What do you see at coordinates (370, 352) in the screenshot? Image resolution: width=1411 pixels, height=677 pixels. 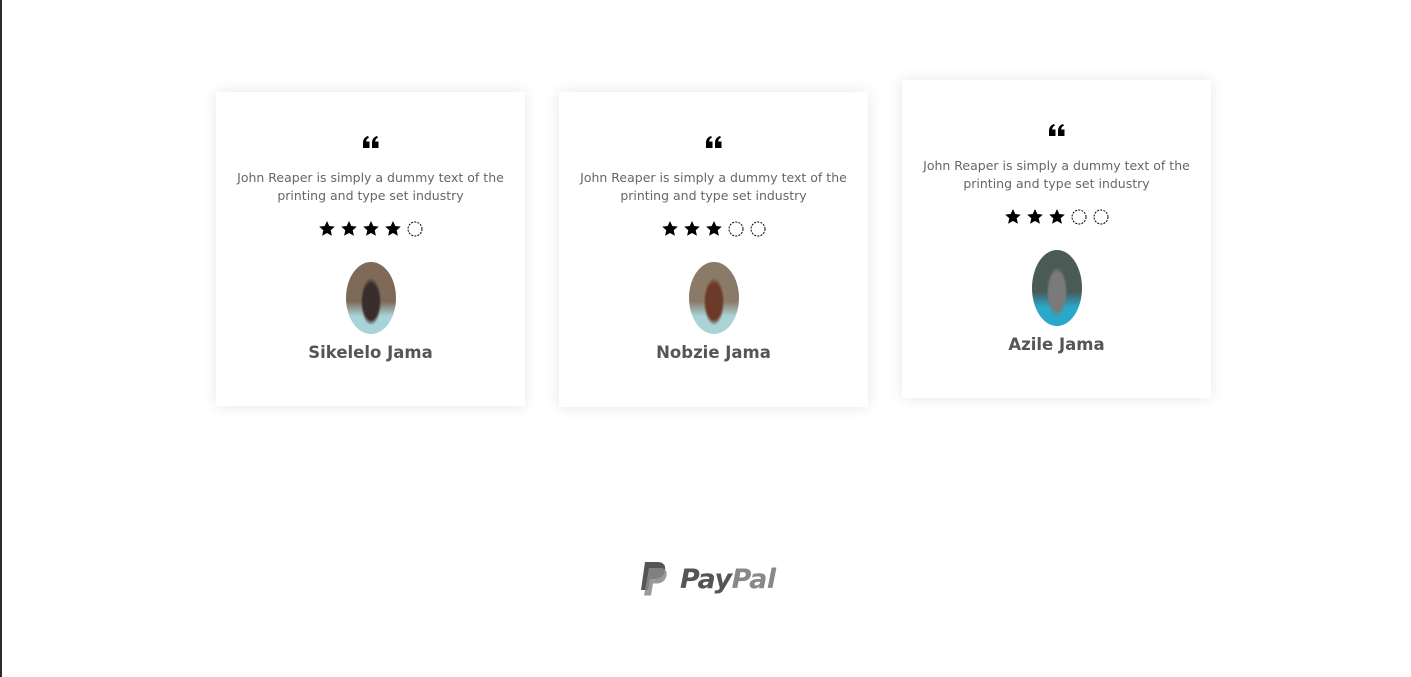 I see `reviewer-name: Sikelelo Jama` at bounding box center [370, 352].